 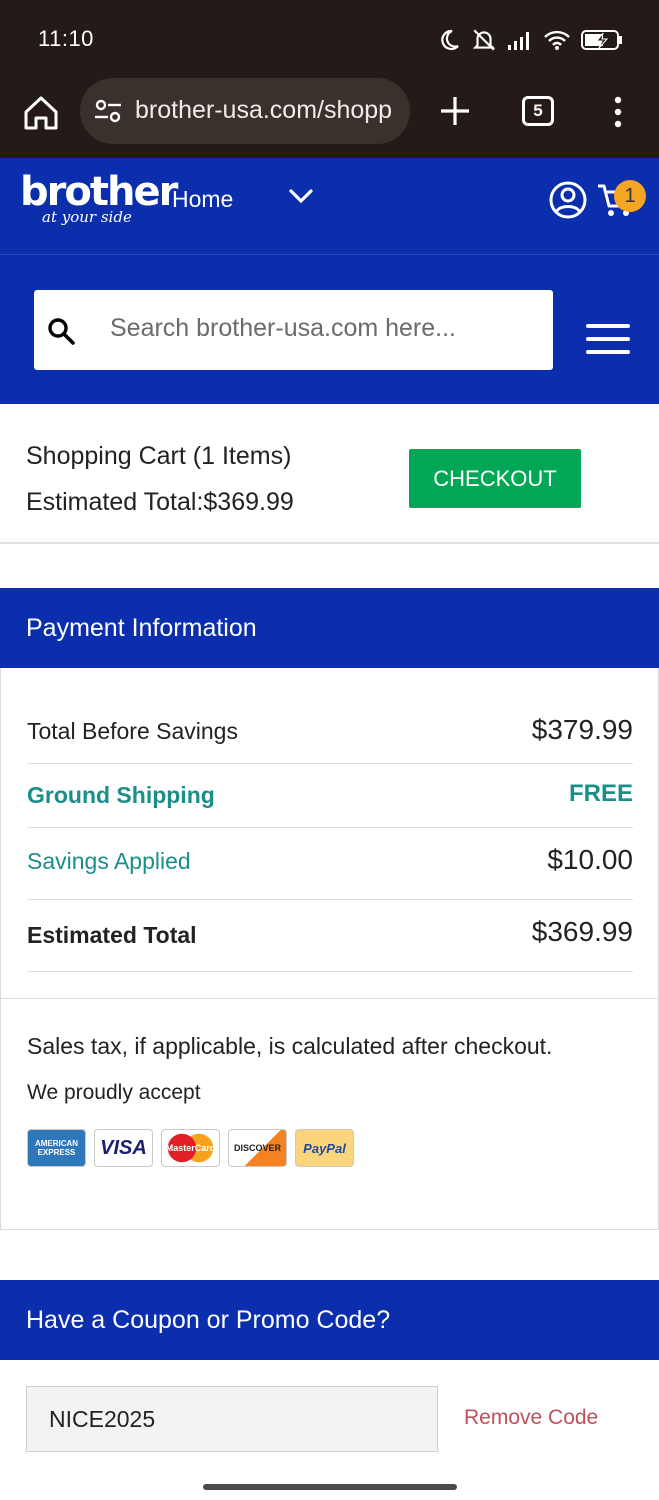 What do you see at coordinates (582, 729) in the screenshot?
I see `row-value: $379.99` at bounding box center [582, 729].